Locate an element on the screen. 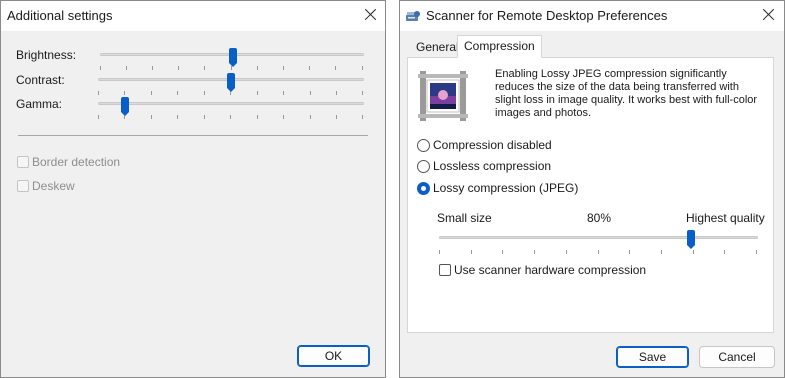 The image size is (785, 378). left-dialog-title: Additional settings is located at coordinates (60, 15).